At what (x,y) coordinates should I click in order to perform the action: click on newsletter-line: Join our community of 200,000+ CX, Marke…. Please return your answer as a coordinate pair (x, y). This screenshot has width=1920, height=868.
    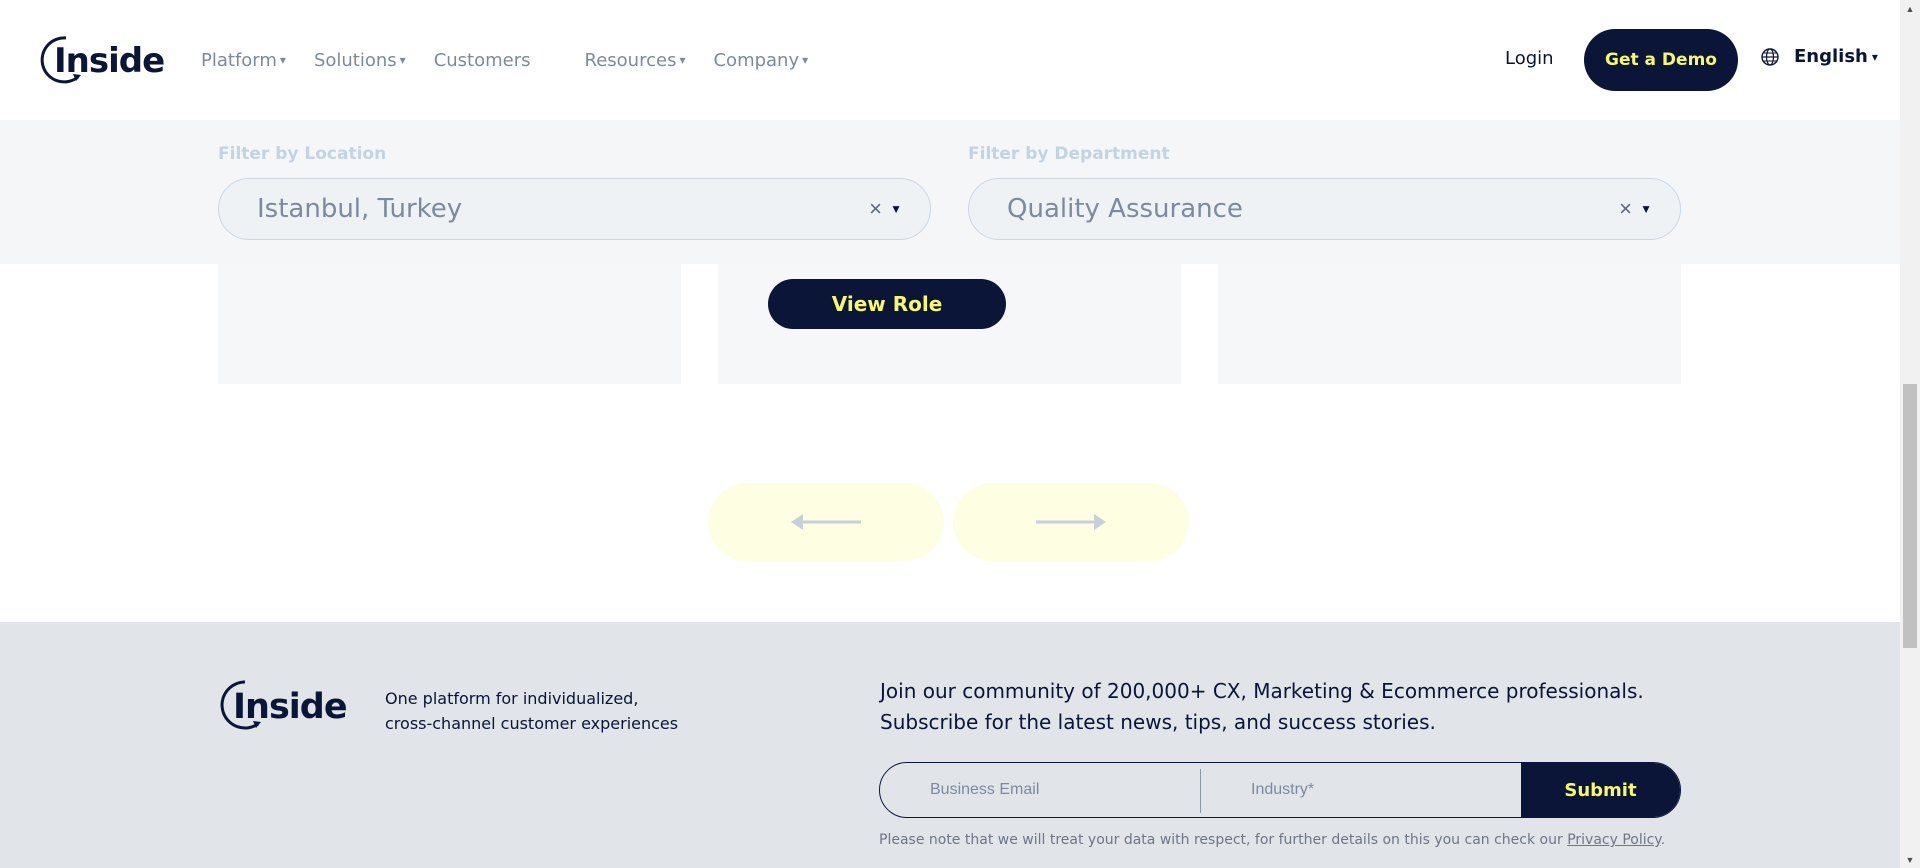
    Looking at the image, I should click on (1262, 691).